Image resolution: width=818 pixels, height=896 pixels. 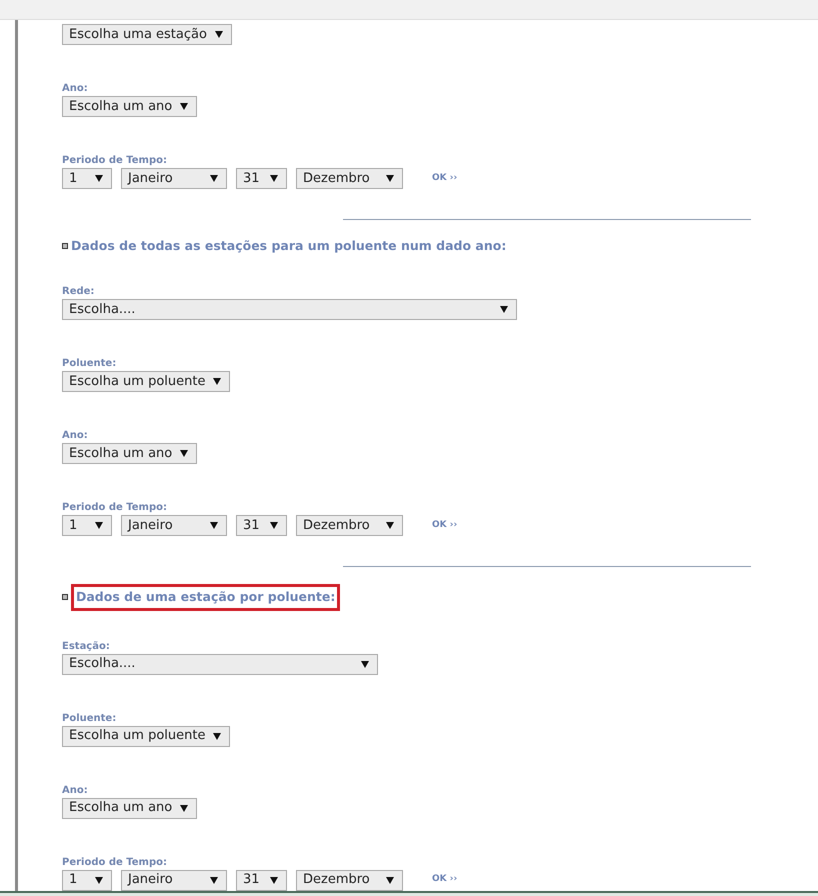 I want to click on section-heading: Dados de uma estação por poluente:, so click(x=205, y=597).